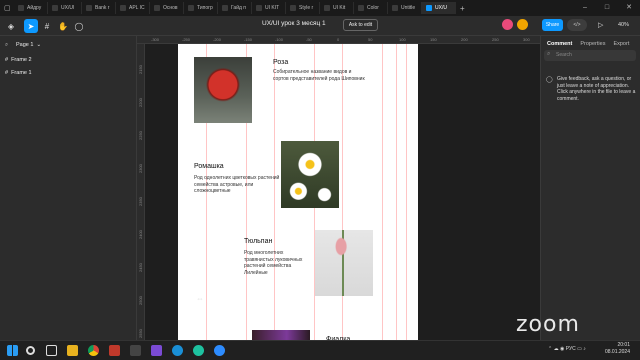 This screenshot has width=640, height=360. What do you see at coordinates (7, 60) in the screenshot?
I see `frame-icon: #` at bounding box center [7, 60].